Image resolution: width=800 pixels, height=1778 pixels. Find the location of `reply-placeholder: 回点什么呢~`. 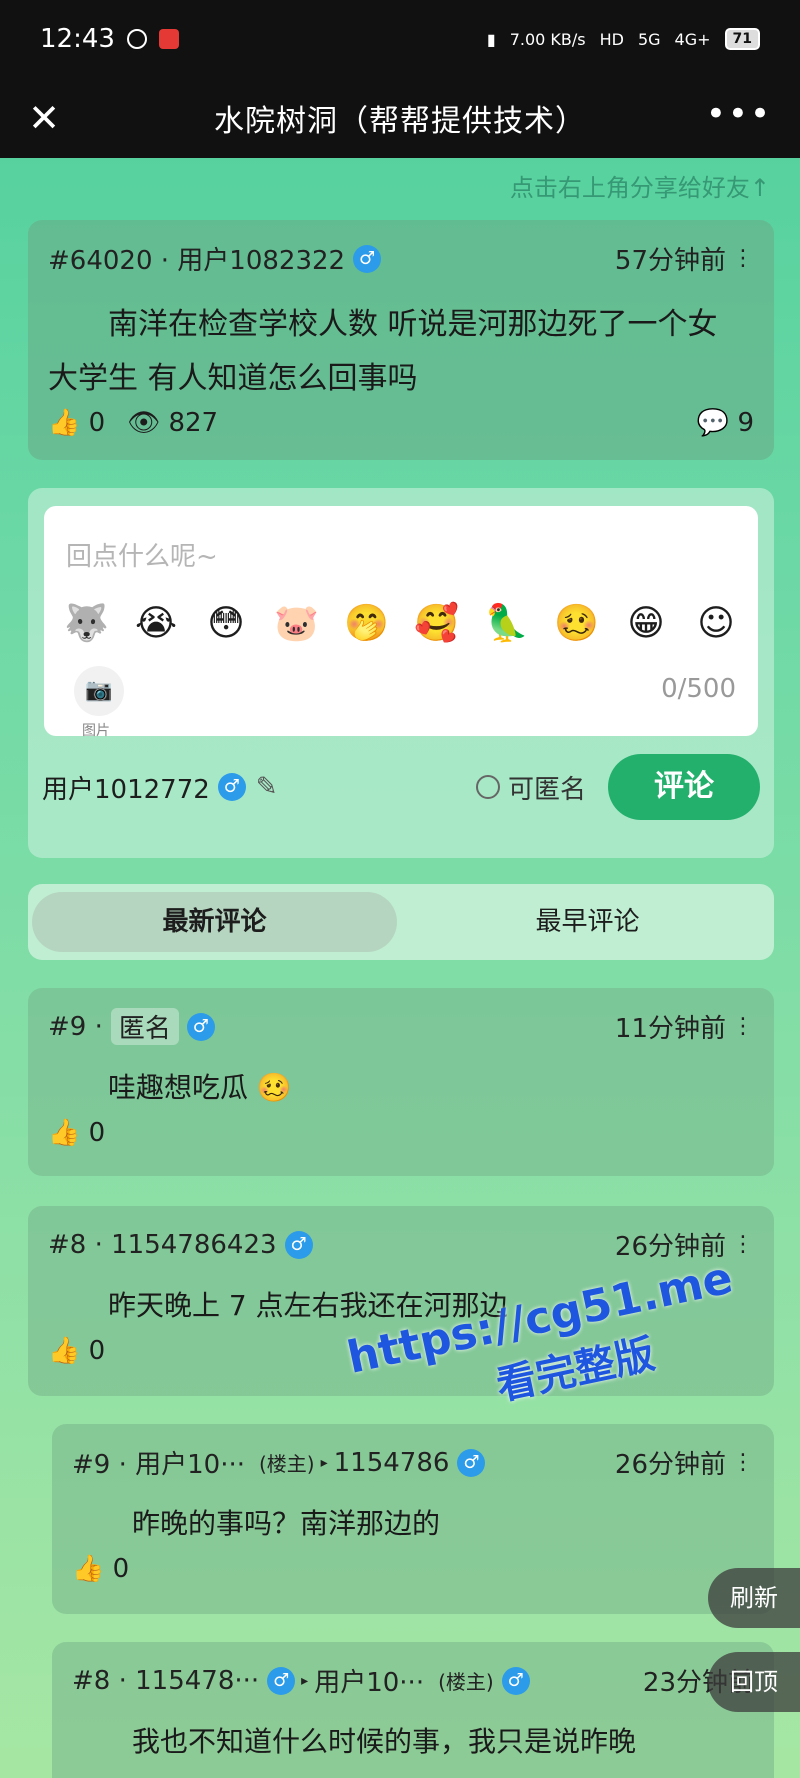

reply-placeholder: 回点什么呢~ is located at coordinates (142, 557).